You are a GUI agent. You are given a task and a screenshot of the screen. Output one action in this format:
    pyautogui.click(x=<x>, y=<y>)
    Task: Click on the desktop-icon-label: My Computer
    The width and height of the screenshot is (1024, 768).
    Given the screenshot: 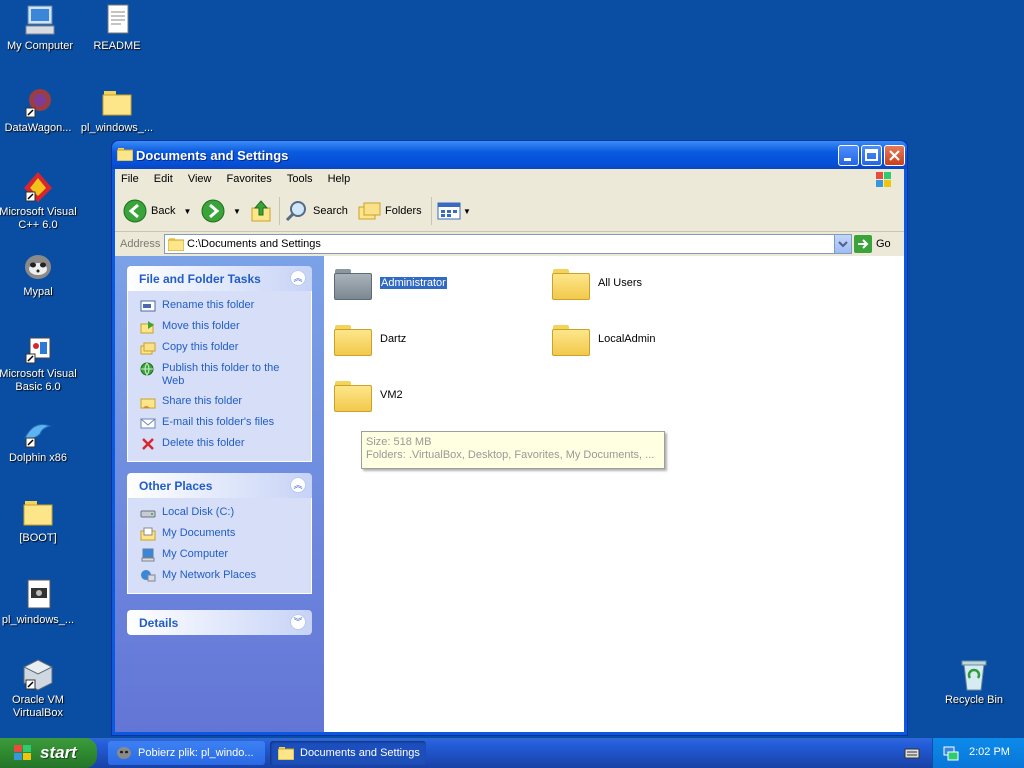 What is the action you would take?
    pyautogui.click(x=40, y=46)
    